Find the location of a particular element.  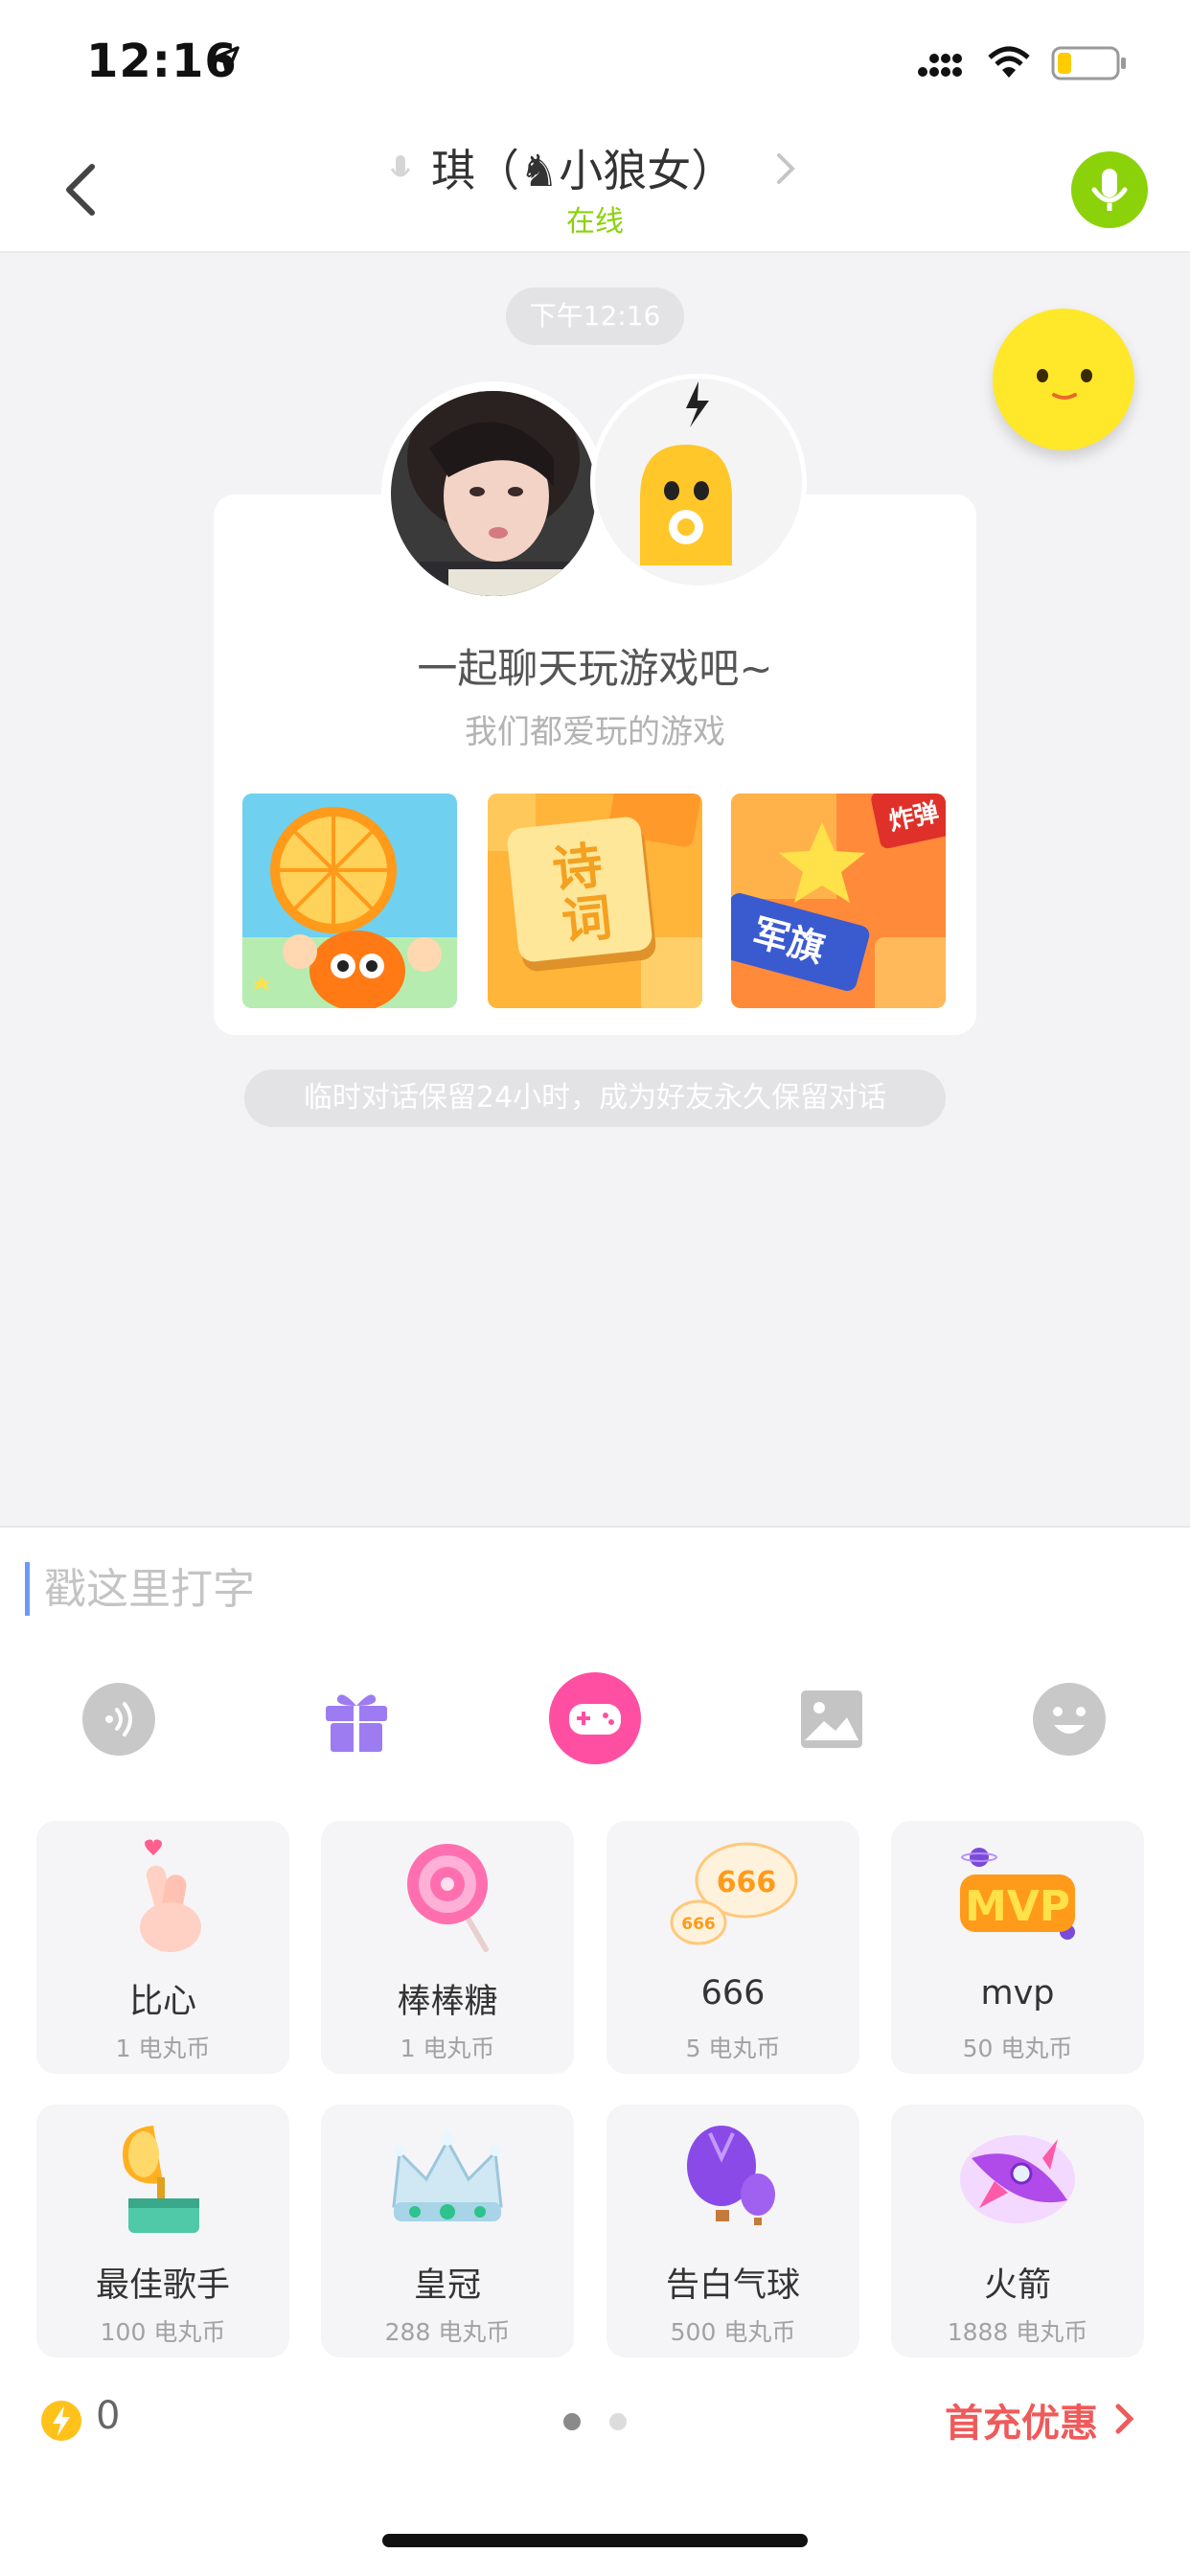

game-tile-poetry: 诗 词 is located at coordinates (595, 901).